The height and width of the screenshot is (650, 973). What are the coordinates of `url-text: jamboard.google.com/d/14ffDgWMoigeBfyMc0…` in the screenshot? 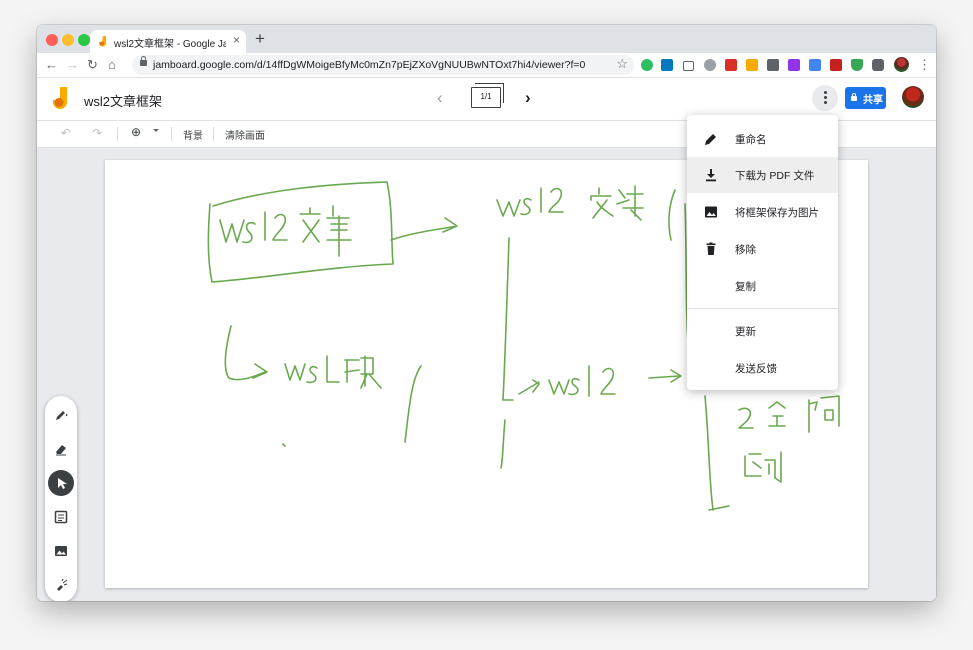 It's located at (369, 65).